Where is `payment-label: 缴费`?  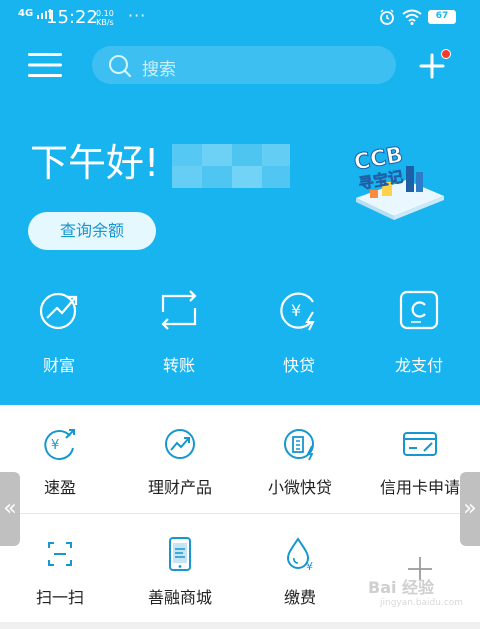
payment-label: 缴费 is located at coordinates (299, 597).